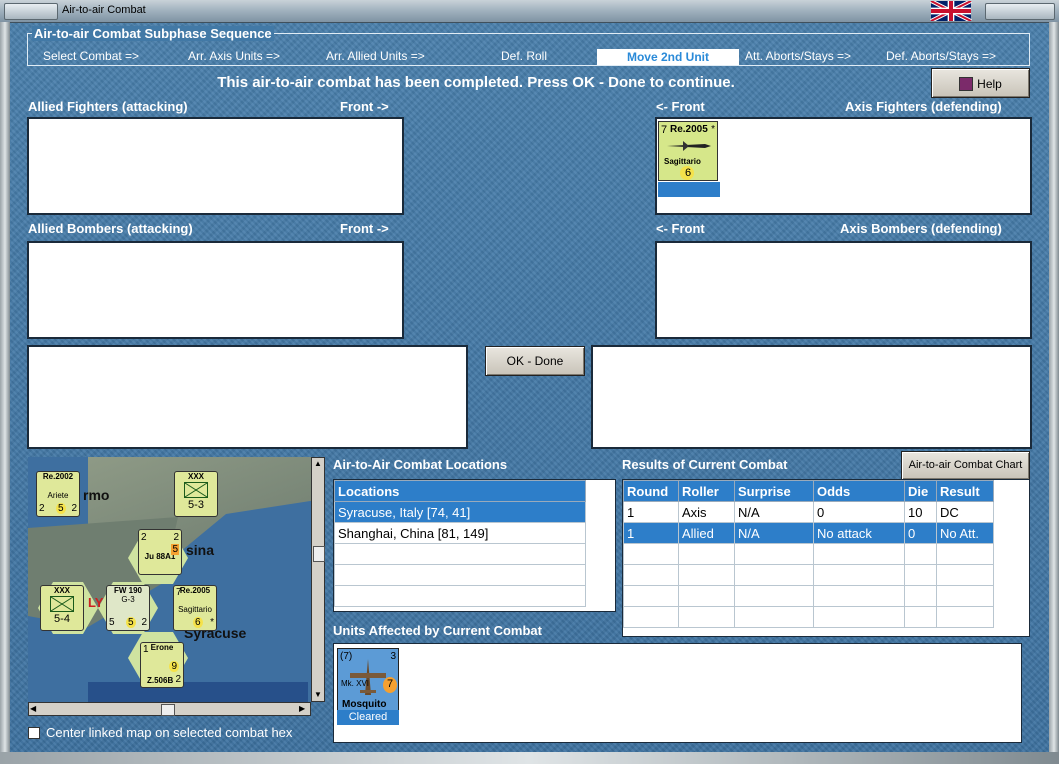 This screenshot has height=764, width=1059. What do you see at coordinates (989, 83) in the screenshot?
I see `help-label: Help` at bounding box center [989, 83].